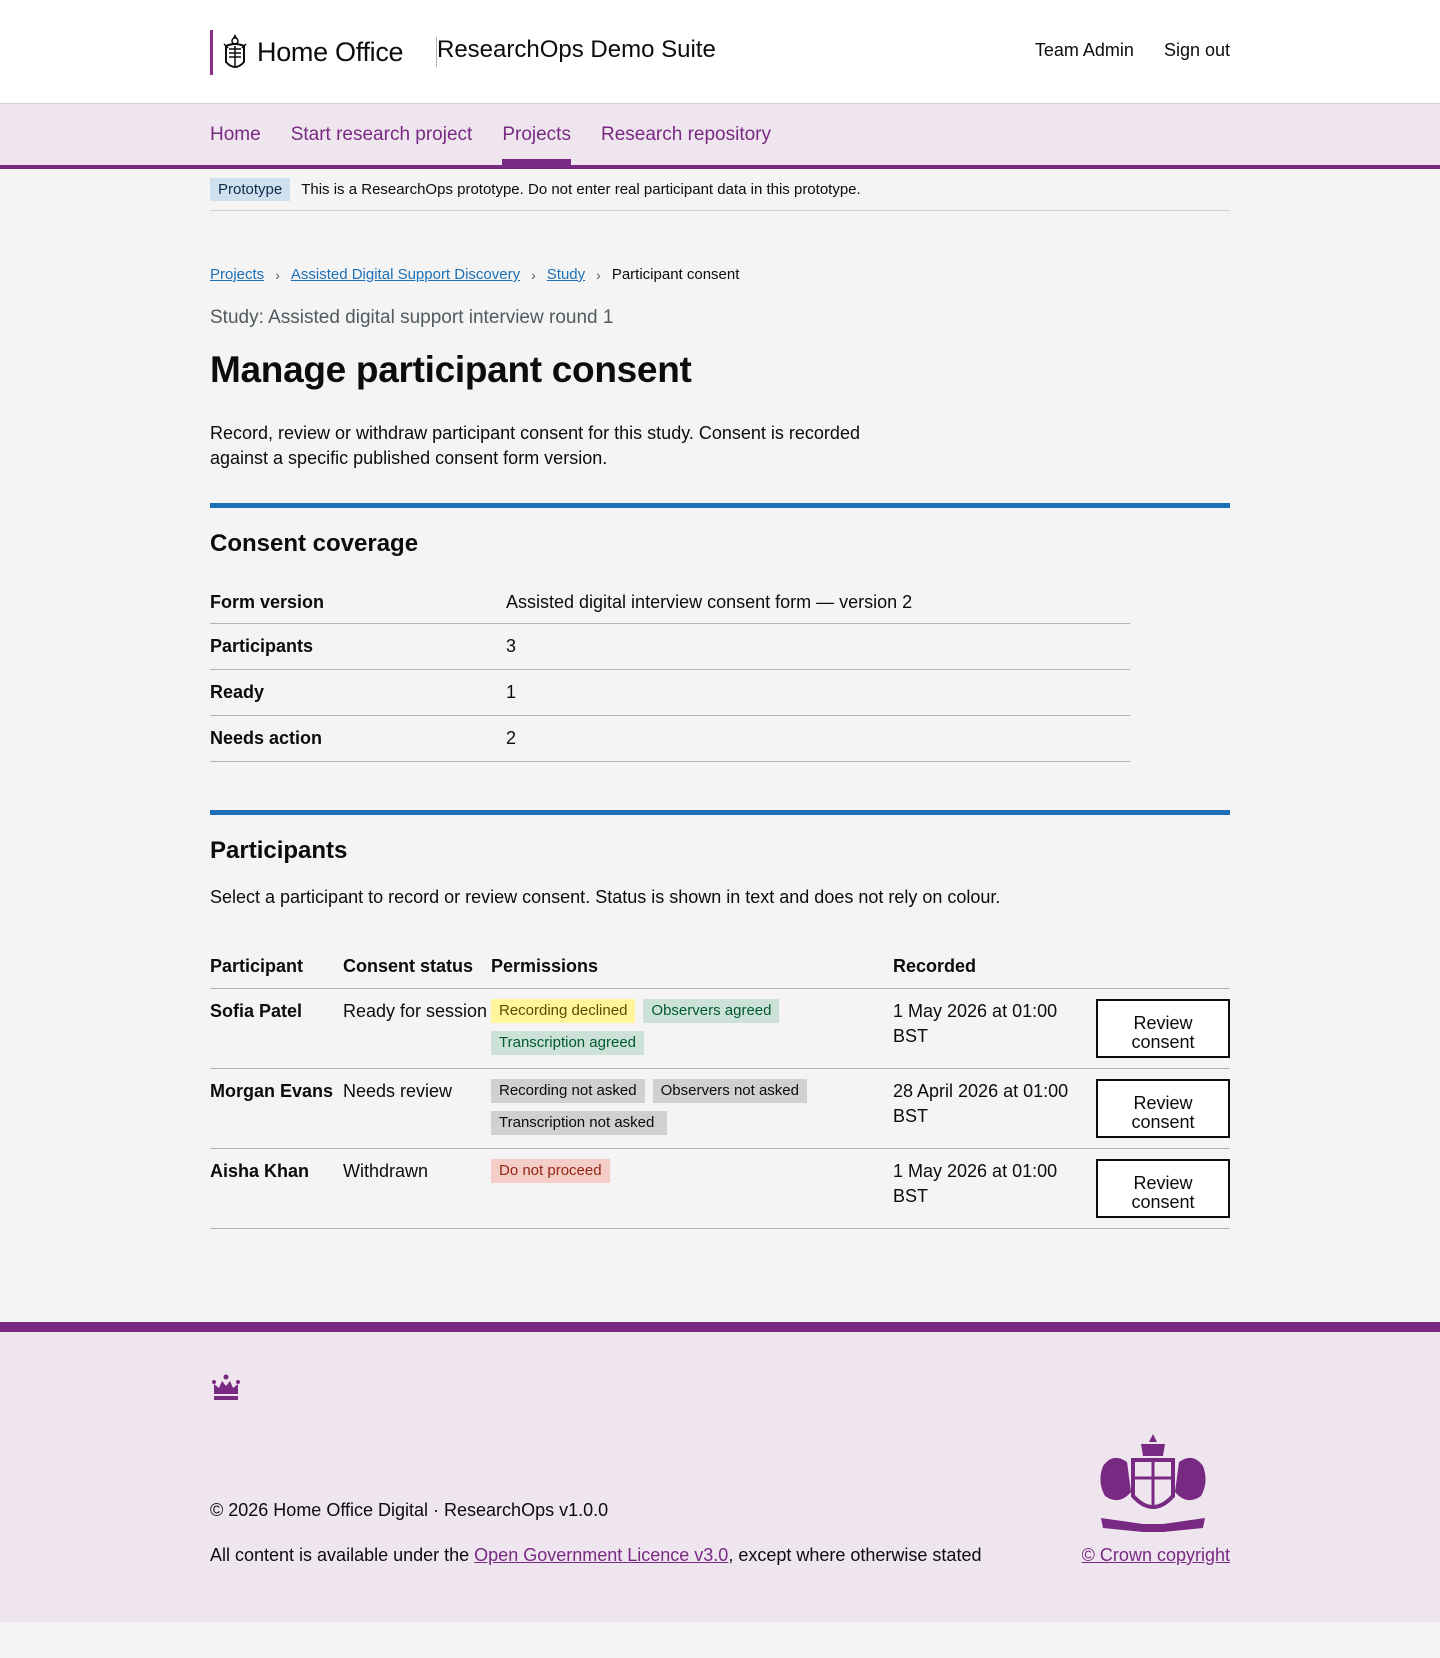  Describe the element at coordinates (451, 369) in the screenshot. I see `page-title: Manage participant consent` at that location.